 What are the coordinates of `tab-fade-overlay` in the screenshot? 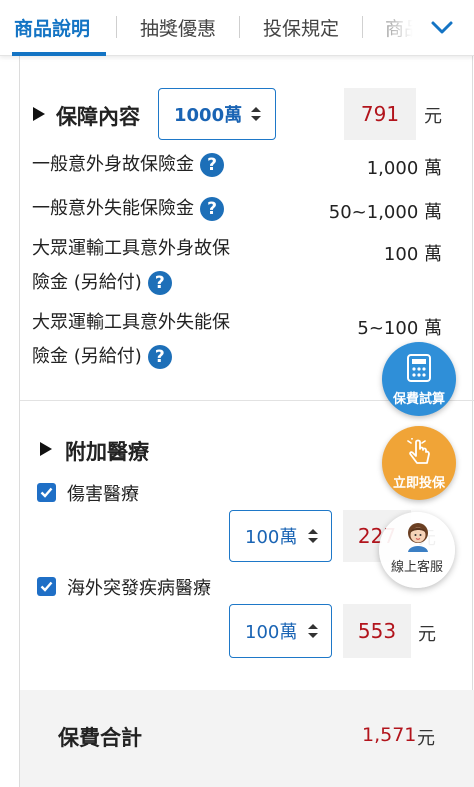 It's located at (395, 27).